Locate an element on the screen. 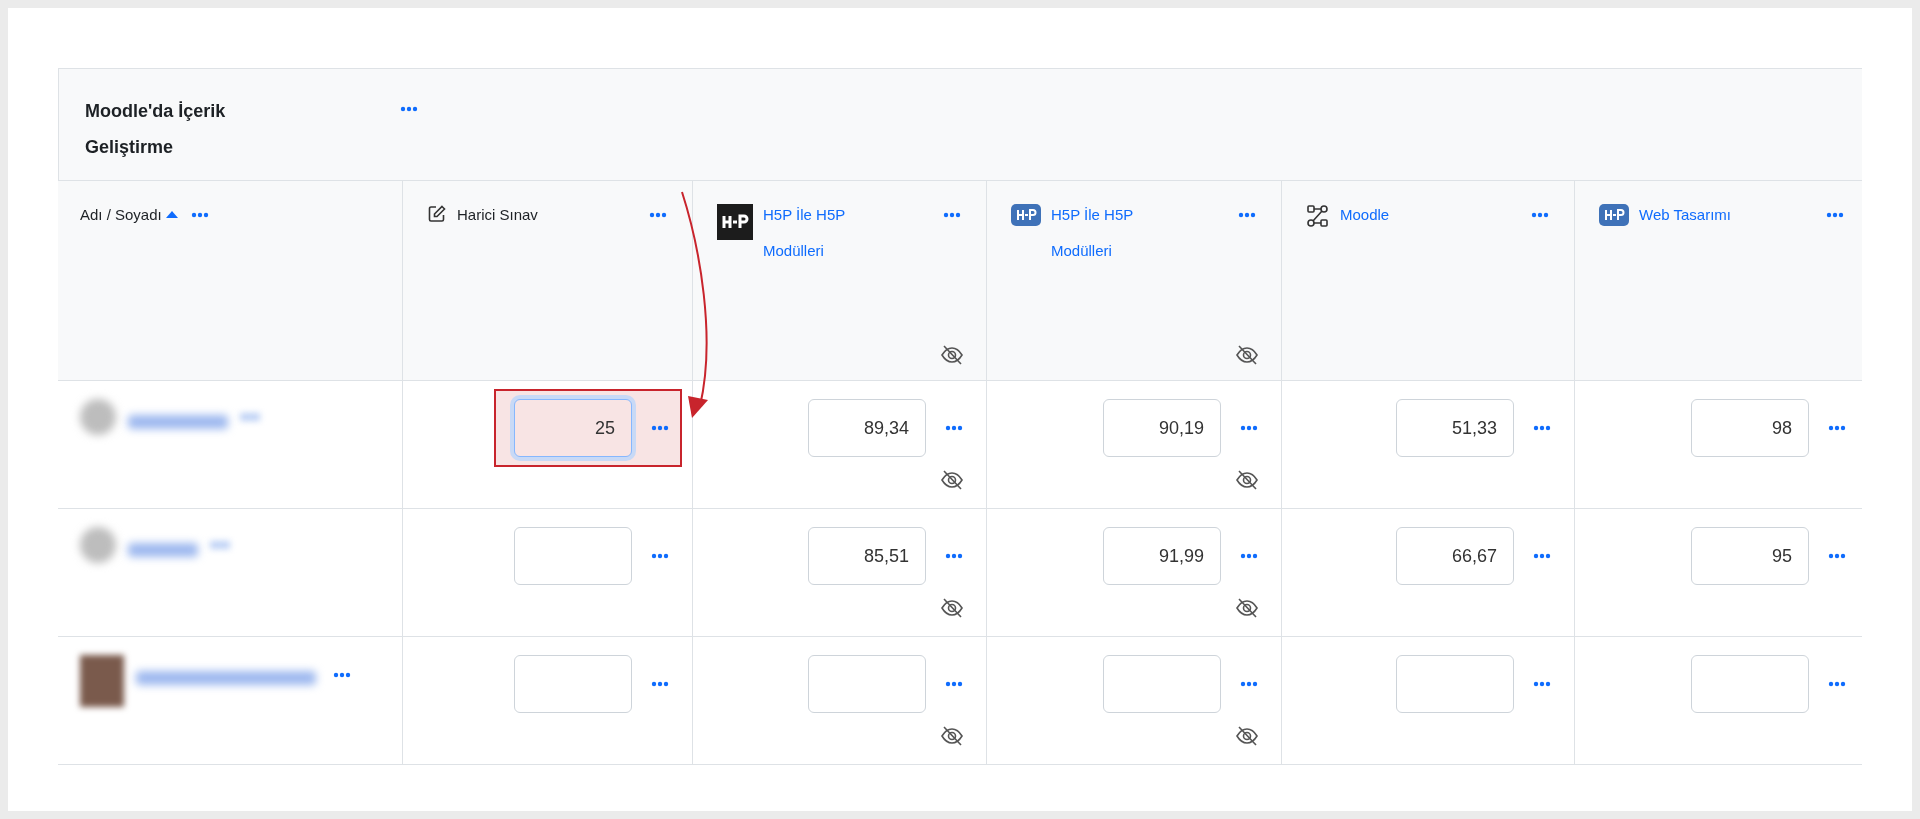  edit-icon is located at coordinates (437, 214).